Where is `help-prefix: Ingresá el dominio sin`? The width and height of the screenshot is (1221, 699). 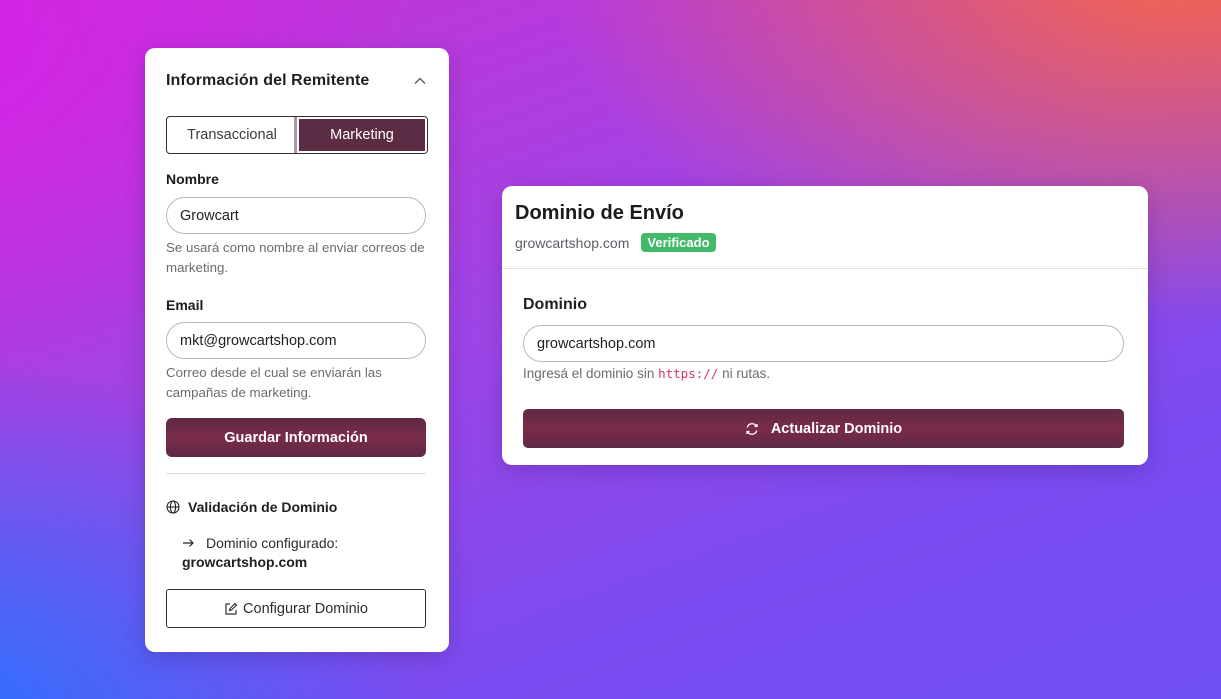 help-prefix: Ingresá el dominio sin is located at coordinates (589, 373).